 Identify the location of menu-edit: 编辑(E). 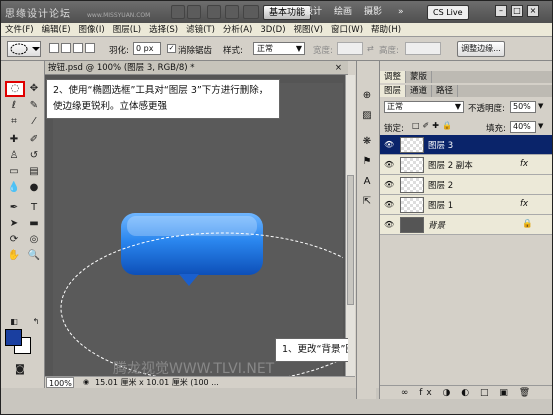
(56, 29).